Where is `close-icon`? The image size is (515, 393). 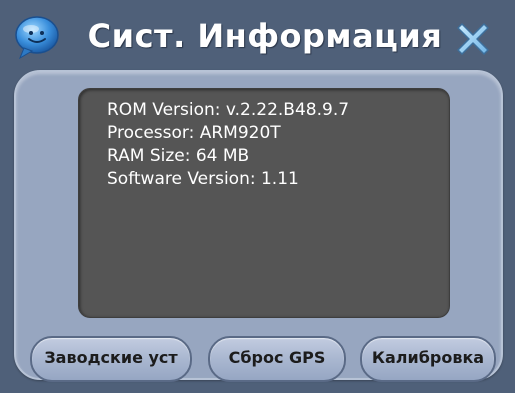
close-icon is located at coordinates (473, 39).